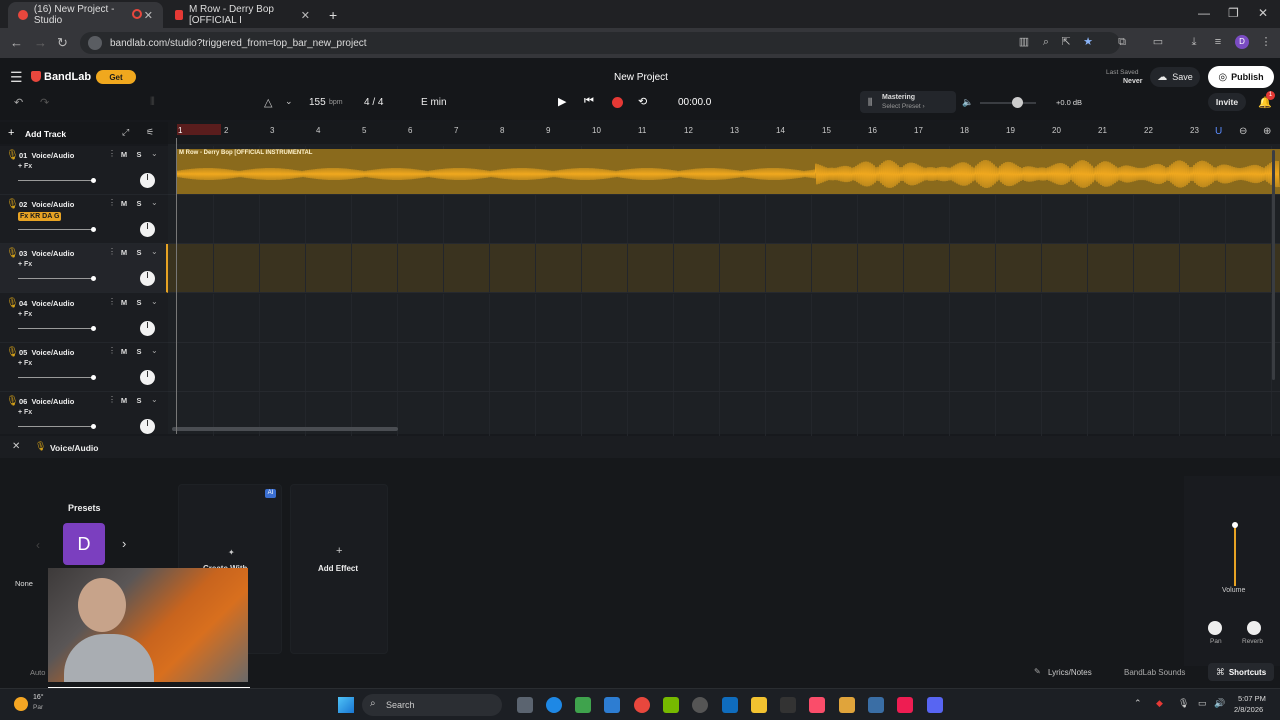 This screenshot has width=1280, height=720. I want to click on master-volume-knob, so click(1017, 102).